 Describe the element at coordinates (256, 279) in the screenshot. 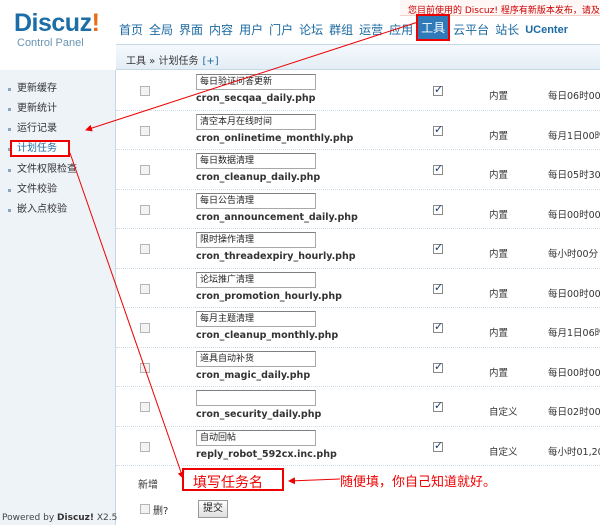

I see `task-name-input: 论坛推广清理` at that location.